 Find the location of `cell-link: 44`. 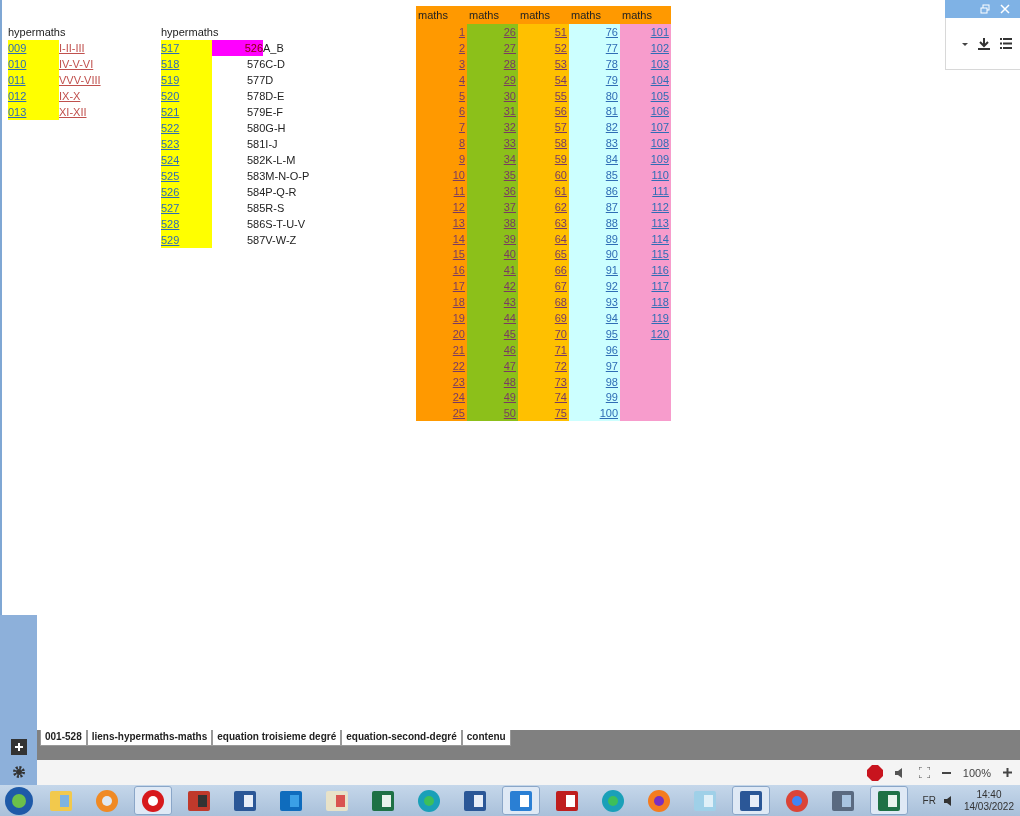

cell-link: 44 is located at coordinates (492, 318).